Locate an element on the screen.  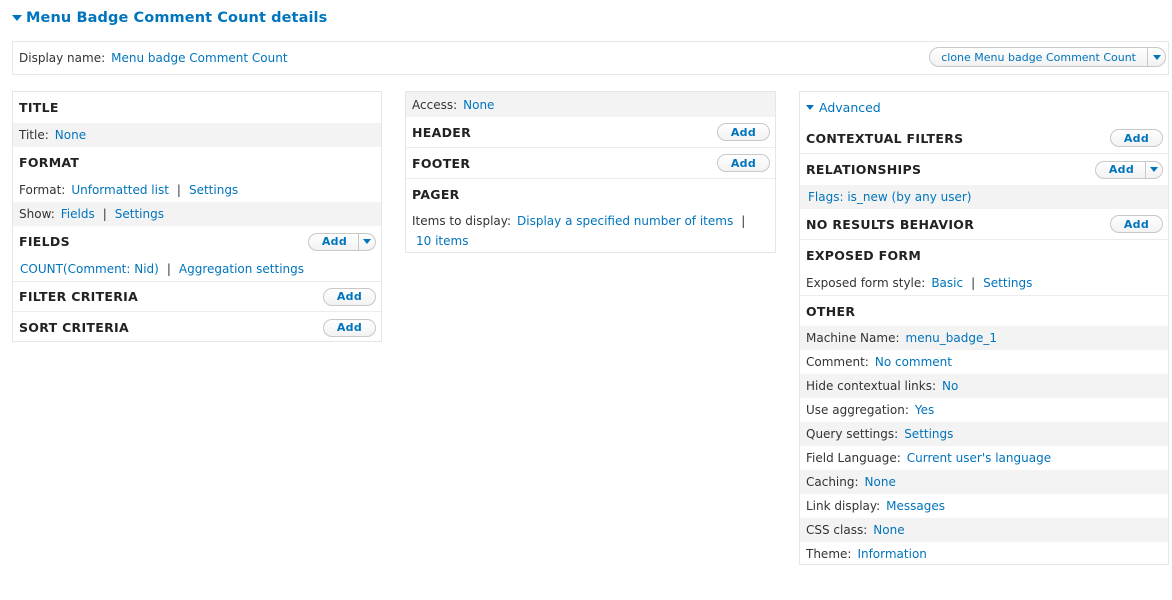
relationship-item-link: Flags: is_new (by any user) is located at coordinates (889, 197).